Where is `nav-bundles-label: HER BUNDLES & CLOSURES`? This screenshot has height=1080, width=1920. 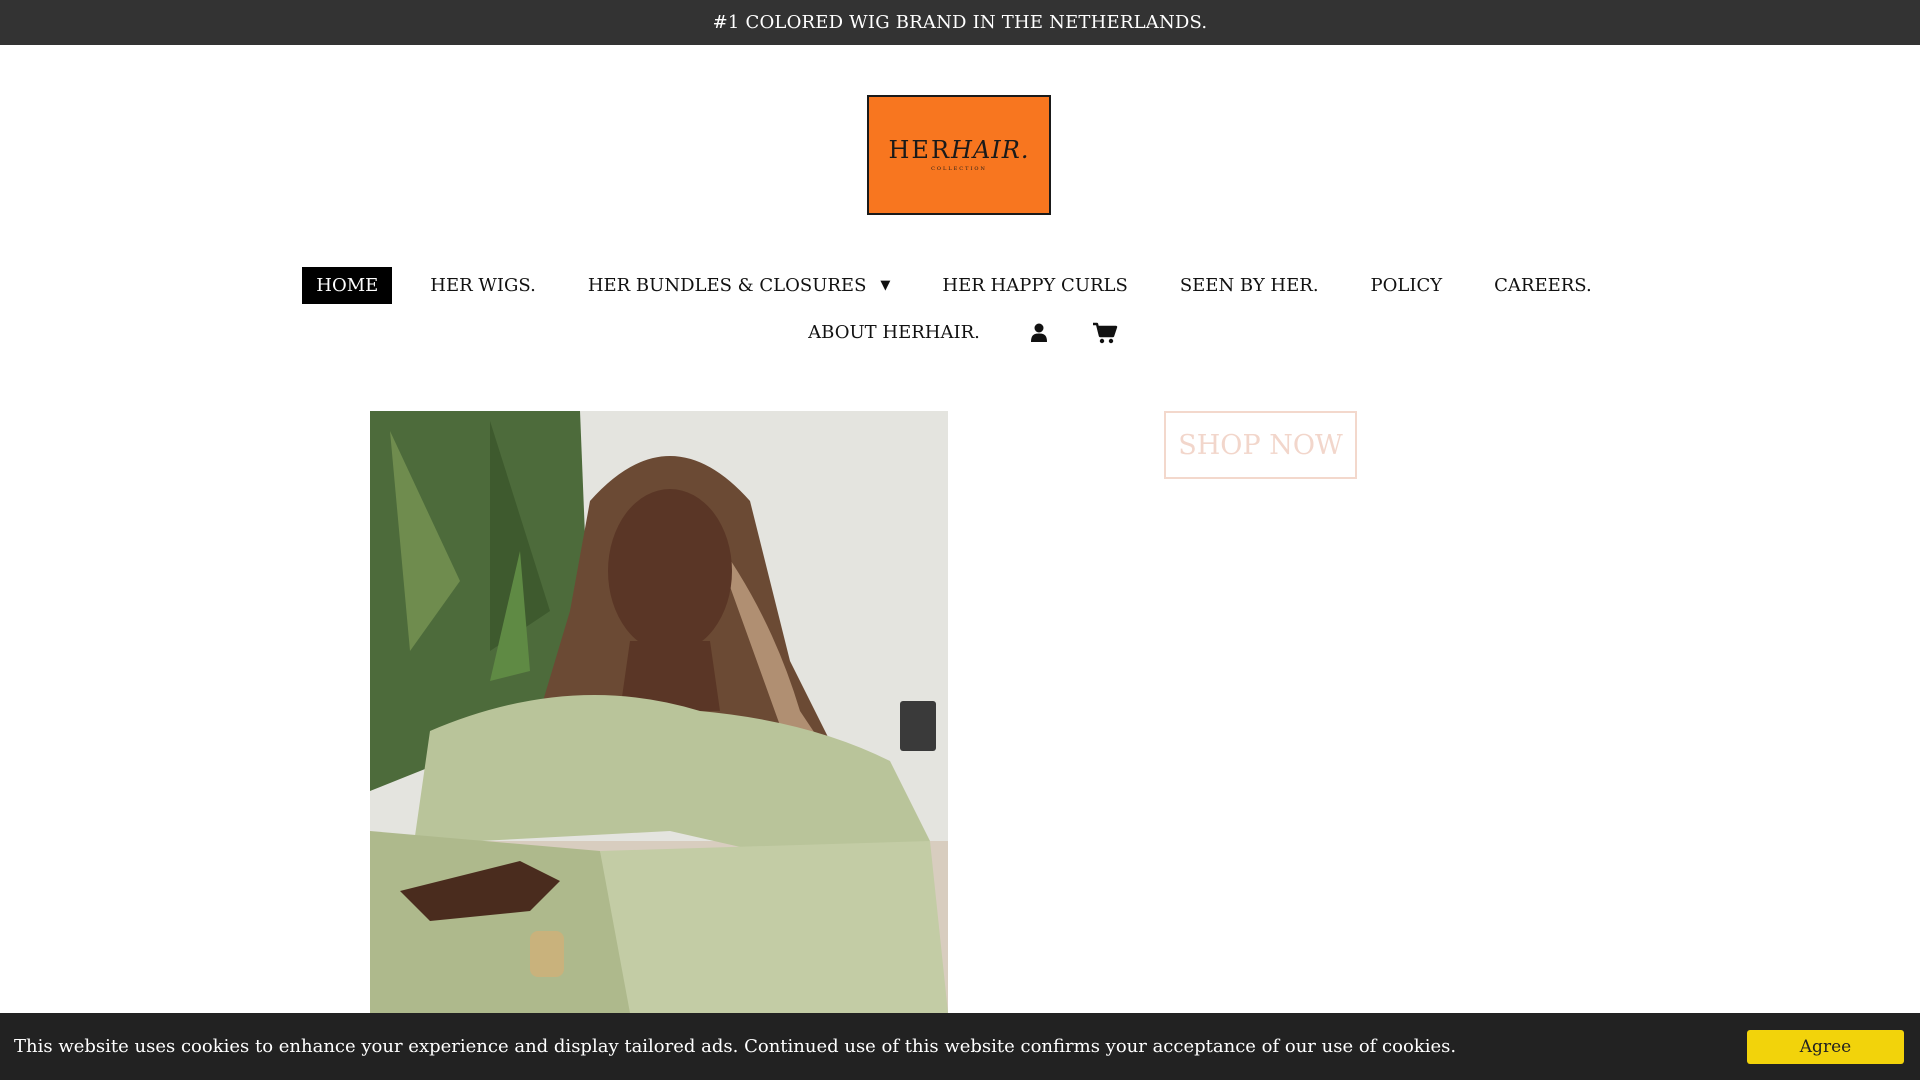
nav-bundles-label: HER BUNDLES & CLOSURES is located at coordinates (727, 285).